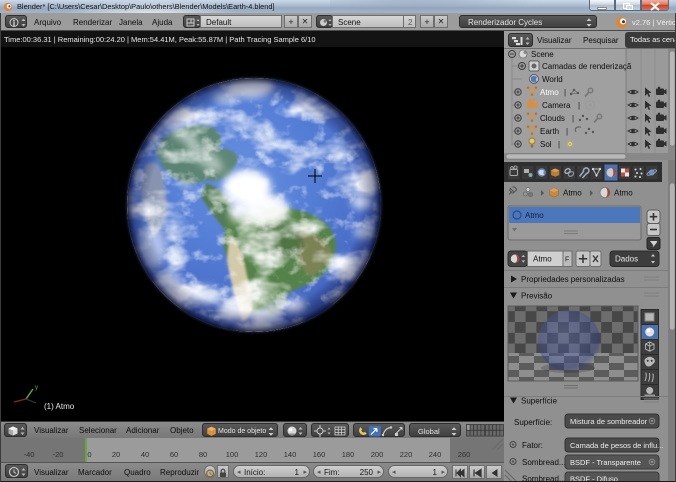  Describe the element at coordinates (552, 79) in the screenshot. I see `svg-text: World` at that location.